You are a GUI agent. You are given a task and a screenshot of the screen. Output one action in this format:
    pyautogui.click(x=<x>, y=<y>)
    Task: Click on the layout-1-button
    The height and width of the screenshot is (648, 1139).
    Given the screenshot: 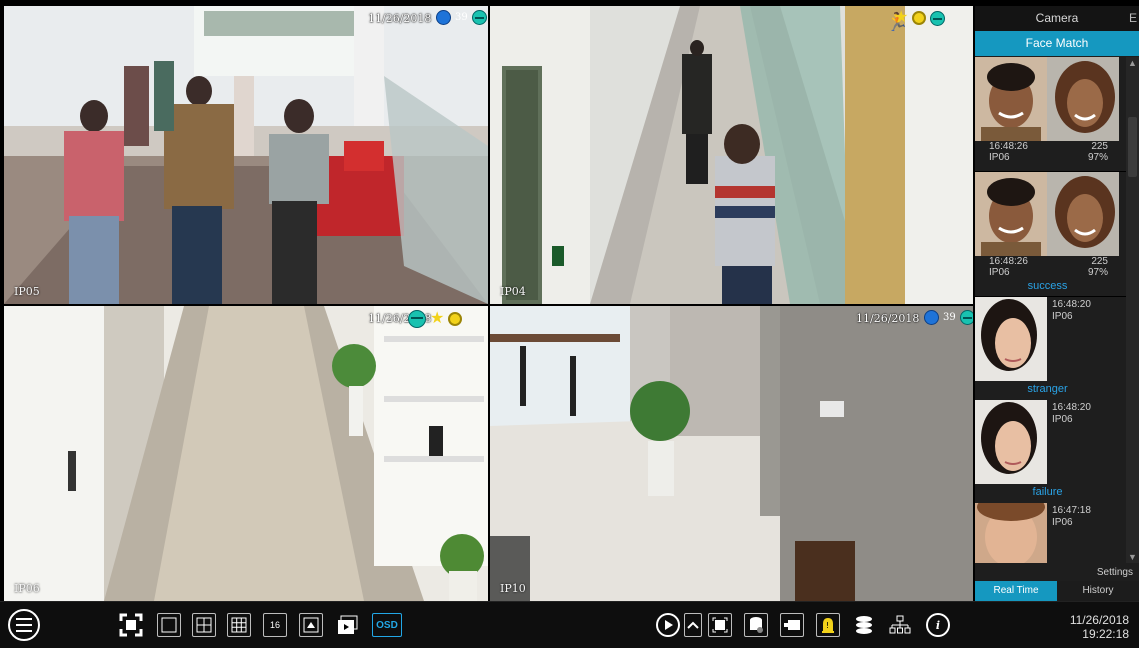 What is the action you would take?
    pyautogui.click(x=169, y=625)
    